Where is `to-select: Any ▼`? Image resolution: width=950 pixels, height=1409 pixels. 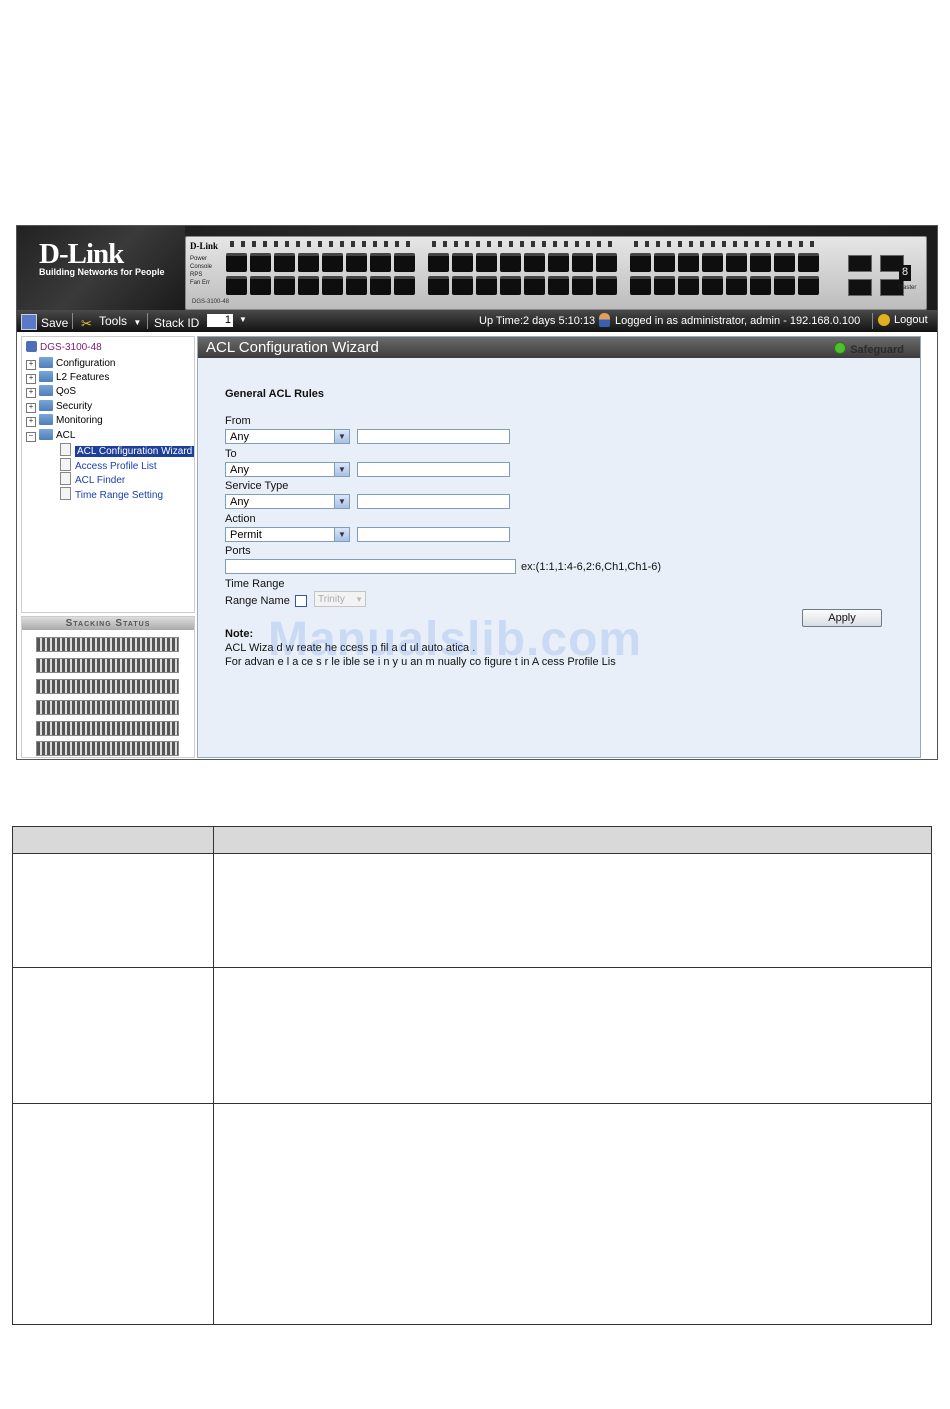 to-select: Any ▼ is located at coordinates (287, 469).